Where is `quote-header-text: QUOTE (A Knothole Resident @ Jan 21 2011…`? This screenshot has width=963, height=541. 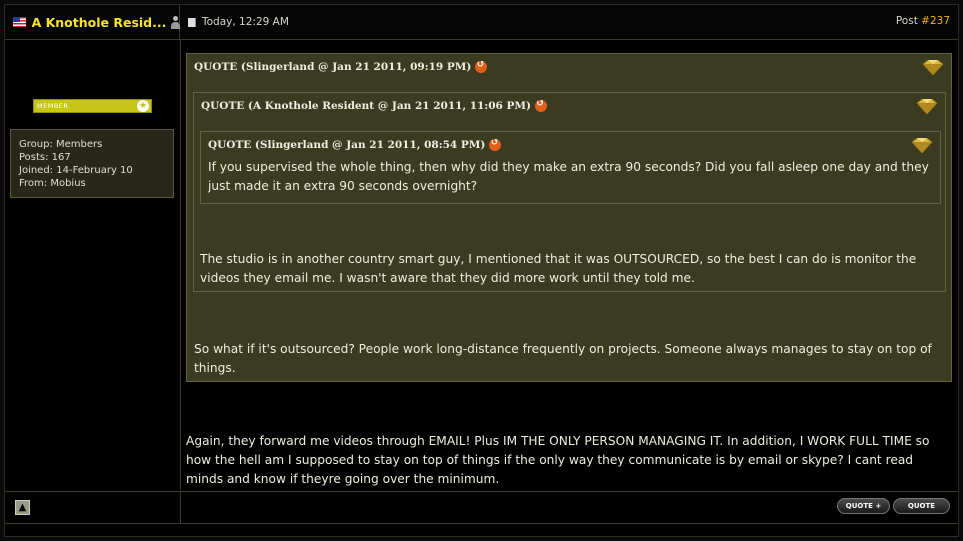 quote-header-text: QUOTE (A Knothole Resident @ Jan 21 2011… is located at coordinates (366, 106).